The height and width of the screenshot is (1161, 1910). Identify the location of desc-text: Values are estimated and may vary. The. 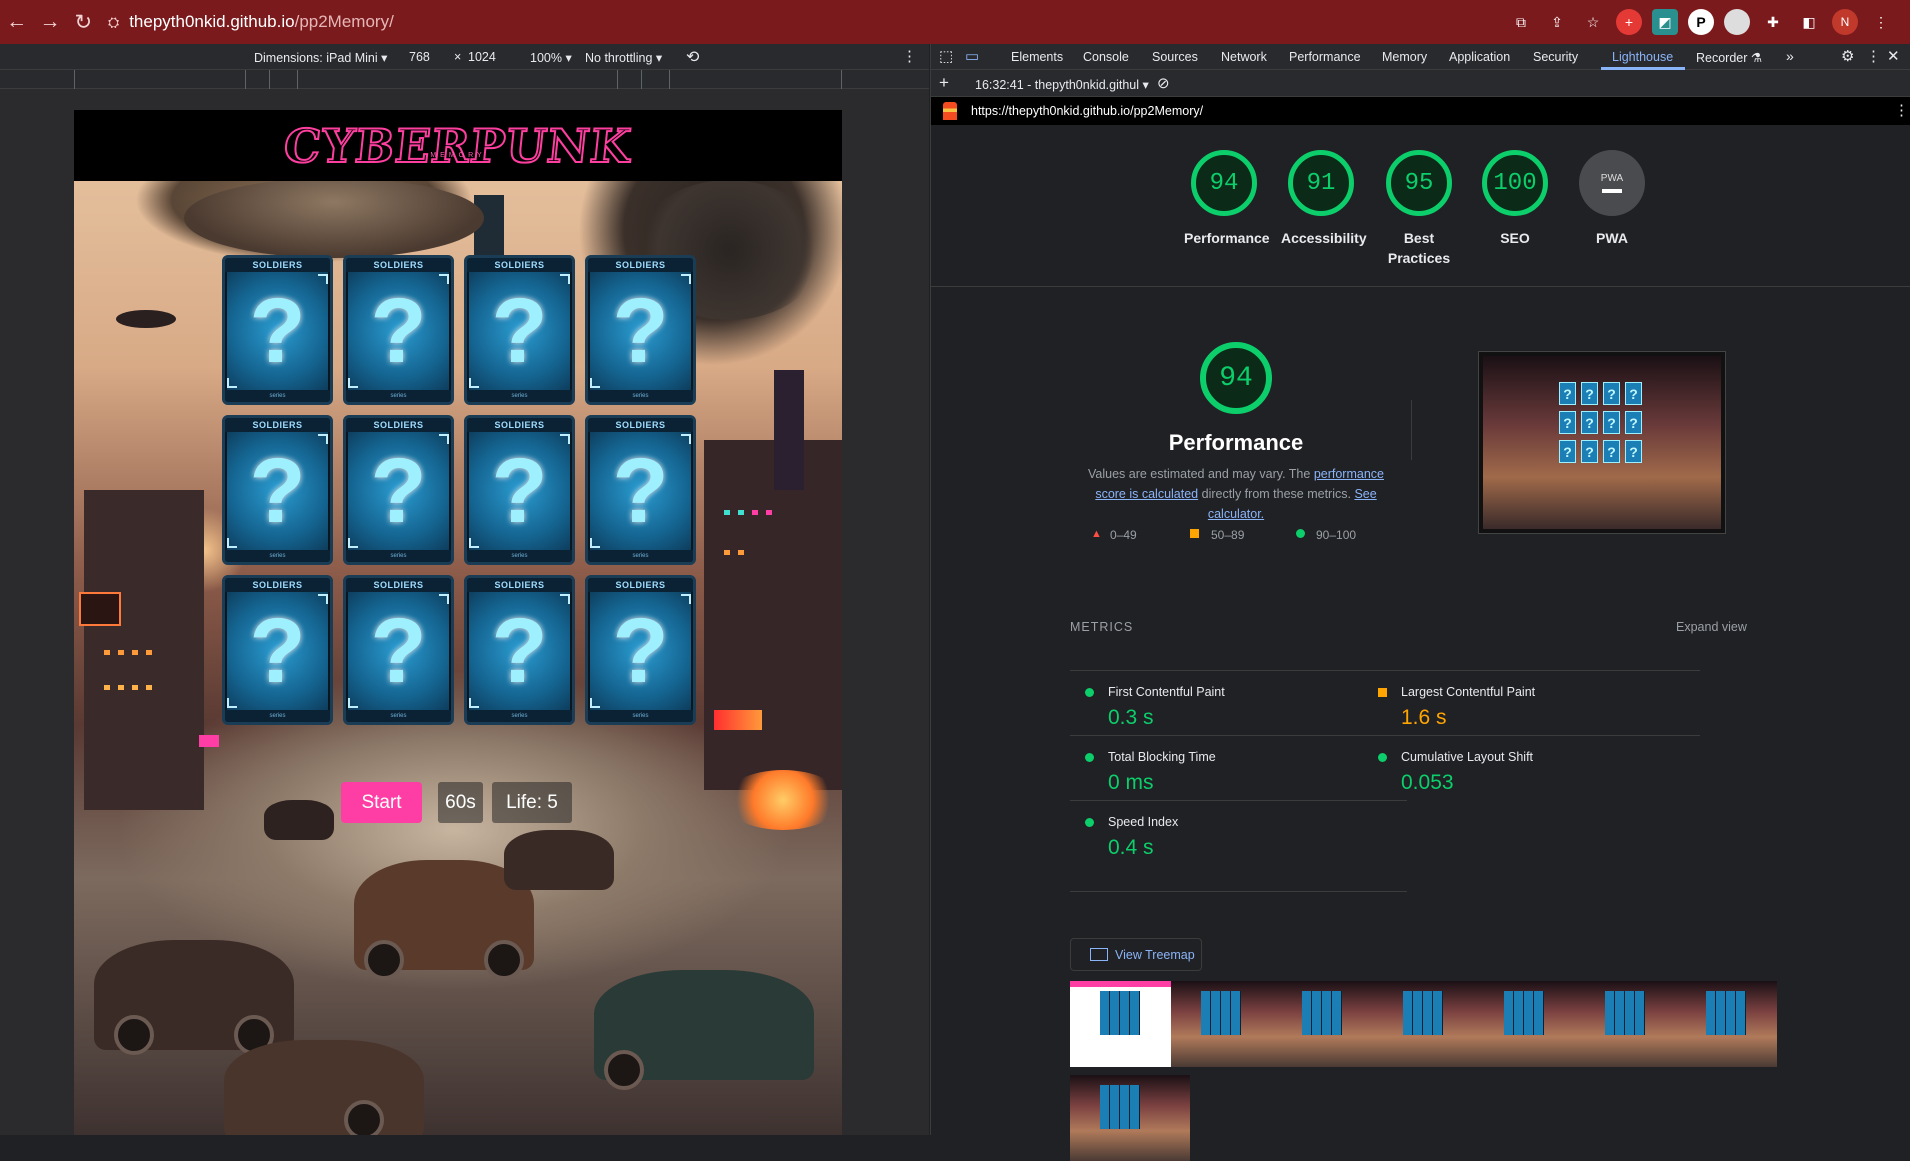
(1201, 474).